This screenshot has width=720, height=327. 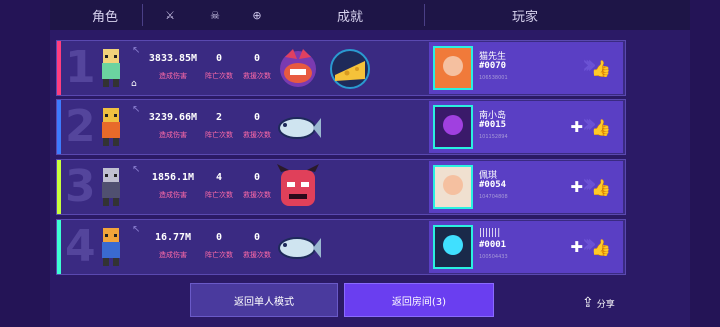 What do you see at coordinates (257, 15) in the screenshot?
I see `plus-circle-icon: ⊕` at bounding box center [257, 15].